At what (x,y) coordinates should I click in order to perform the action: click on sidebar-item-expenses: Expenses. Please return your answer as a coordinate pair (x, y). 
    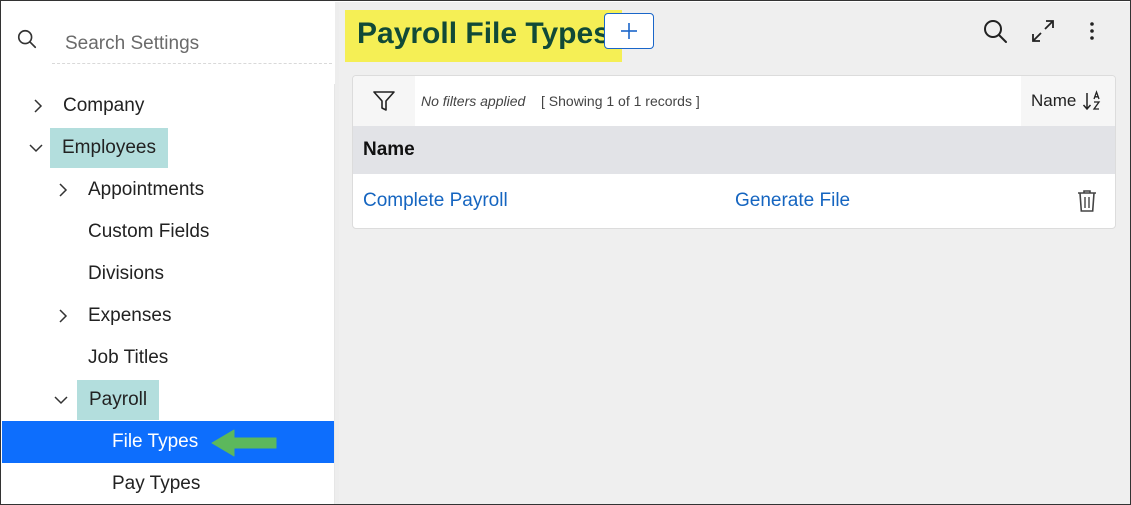
    Looking at the image, I should click on (168, 316).